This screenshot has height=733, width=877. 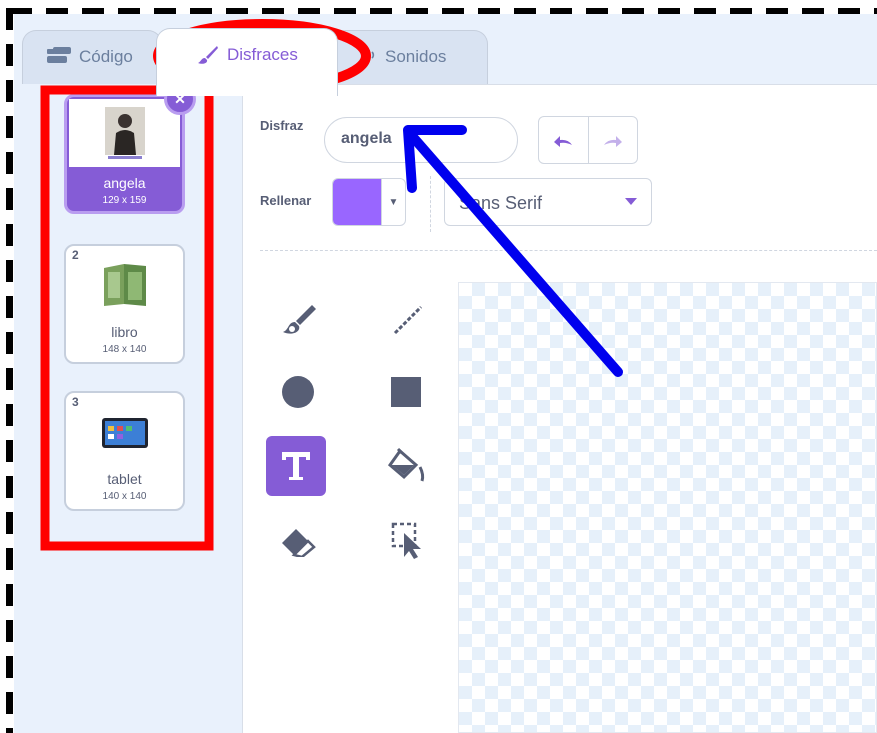 I want to click on redo-button, so click(x=613, y=140).